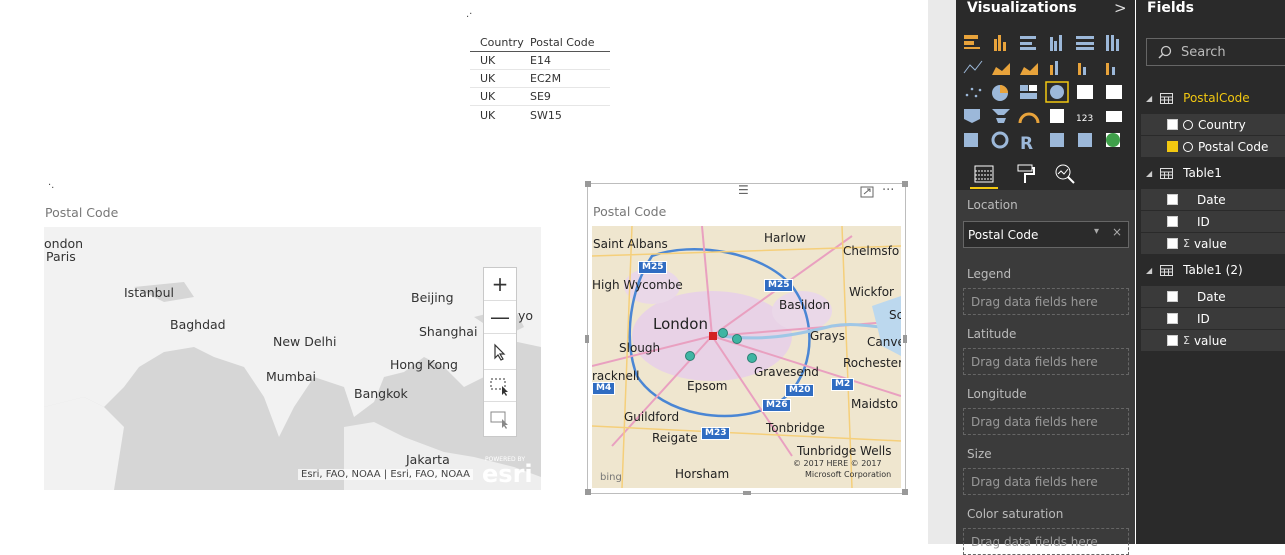 This screenshot has width=1285, height=555. What do you see at coordinates (871, 251) in the screenshot?
I see `map-label: Chelmsfo` at bounding box center [871, 251].